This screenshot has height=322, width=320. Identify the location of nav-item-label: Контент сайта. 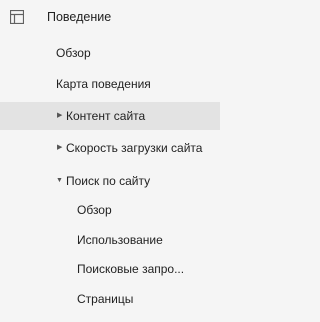
(106, 116).